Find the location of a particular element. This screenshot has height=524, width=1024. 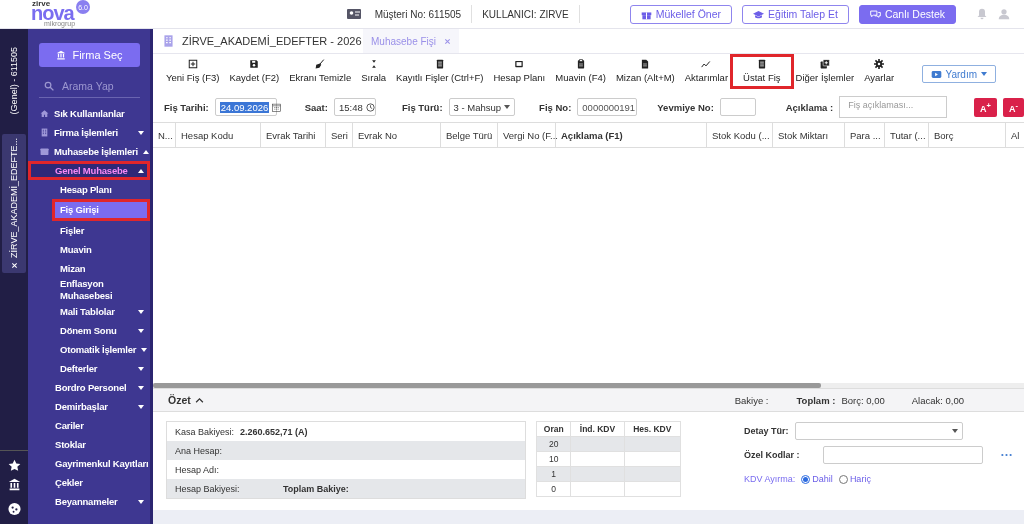

menu-item: Muhasebe İşlemleri is located at coordinates (89, 151).